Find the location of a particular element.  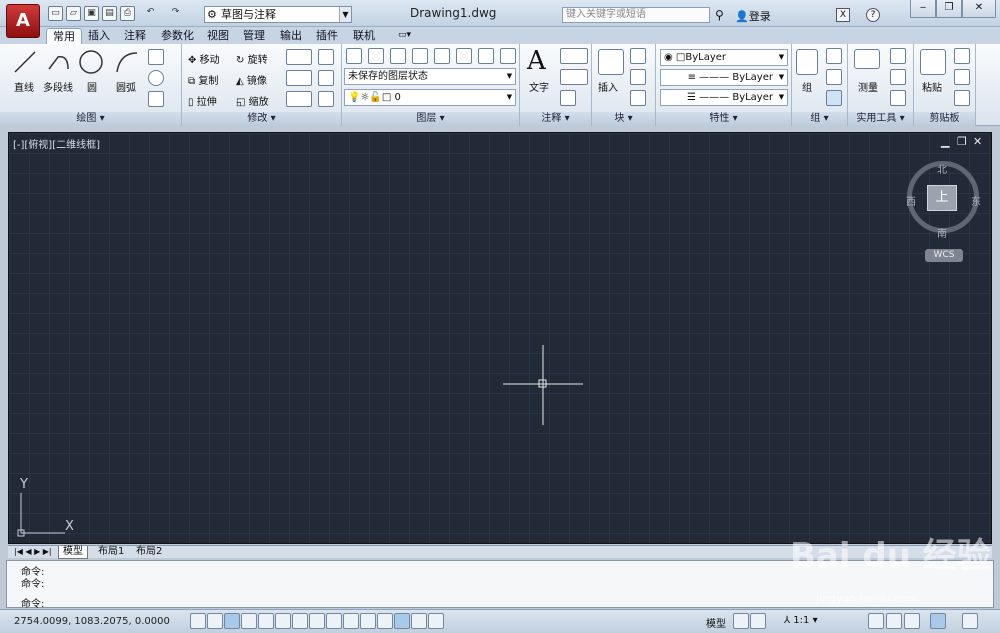

polyline-icon is located at coordinates (59, 62).